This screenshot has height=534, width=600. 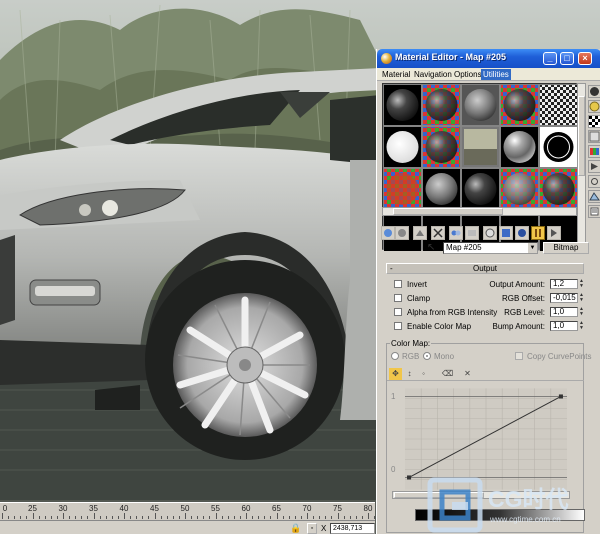 I want to click on make-preview-icon, so click(x=594, y=166).